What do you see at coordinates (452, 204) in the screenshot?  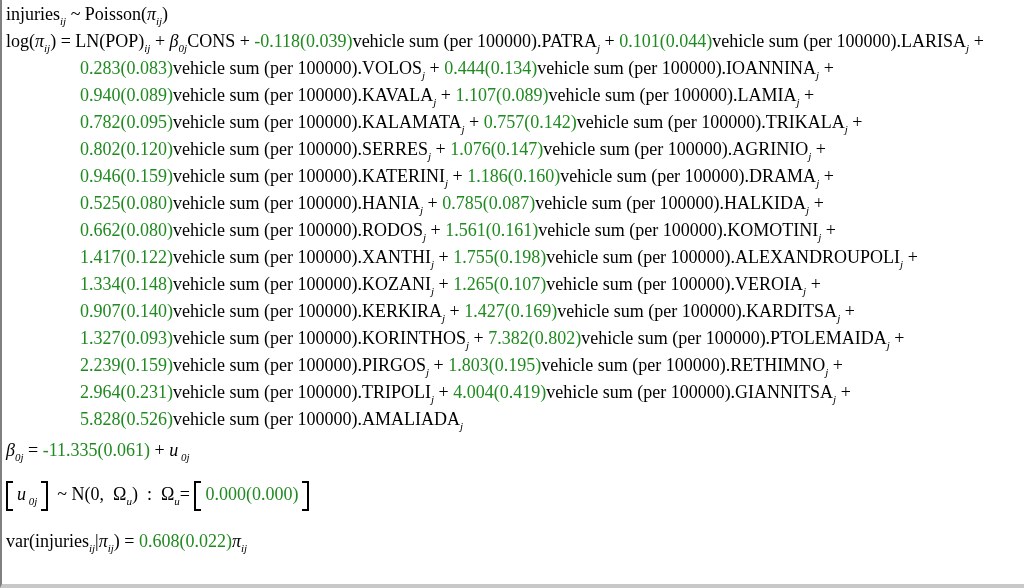 I see `equation-line: 0.525(0.080)vehicle sum (per 100000).HANIA$_{j}$ + 0.785(0.087)vehicle sum (per 100000).HALKIDA$_{j}$ +` at bounding box center [452, 204].